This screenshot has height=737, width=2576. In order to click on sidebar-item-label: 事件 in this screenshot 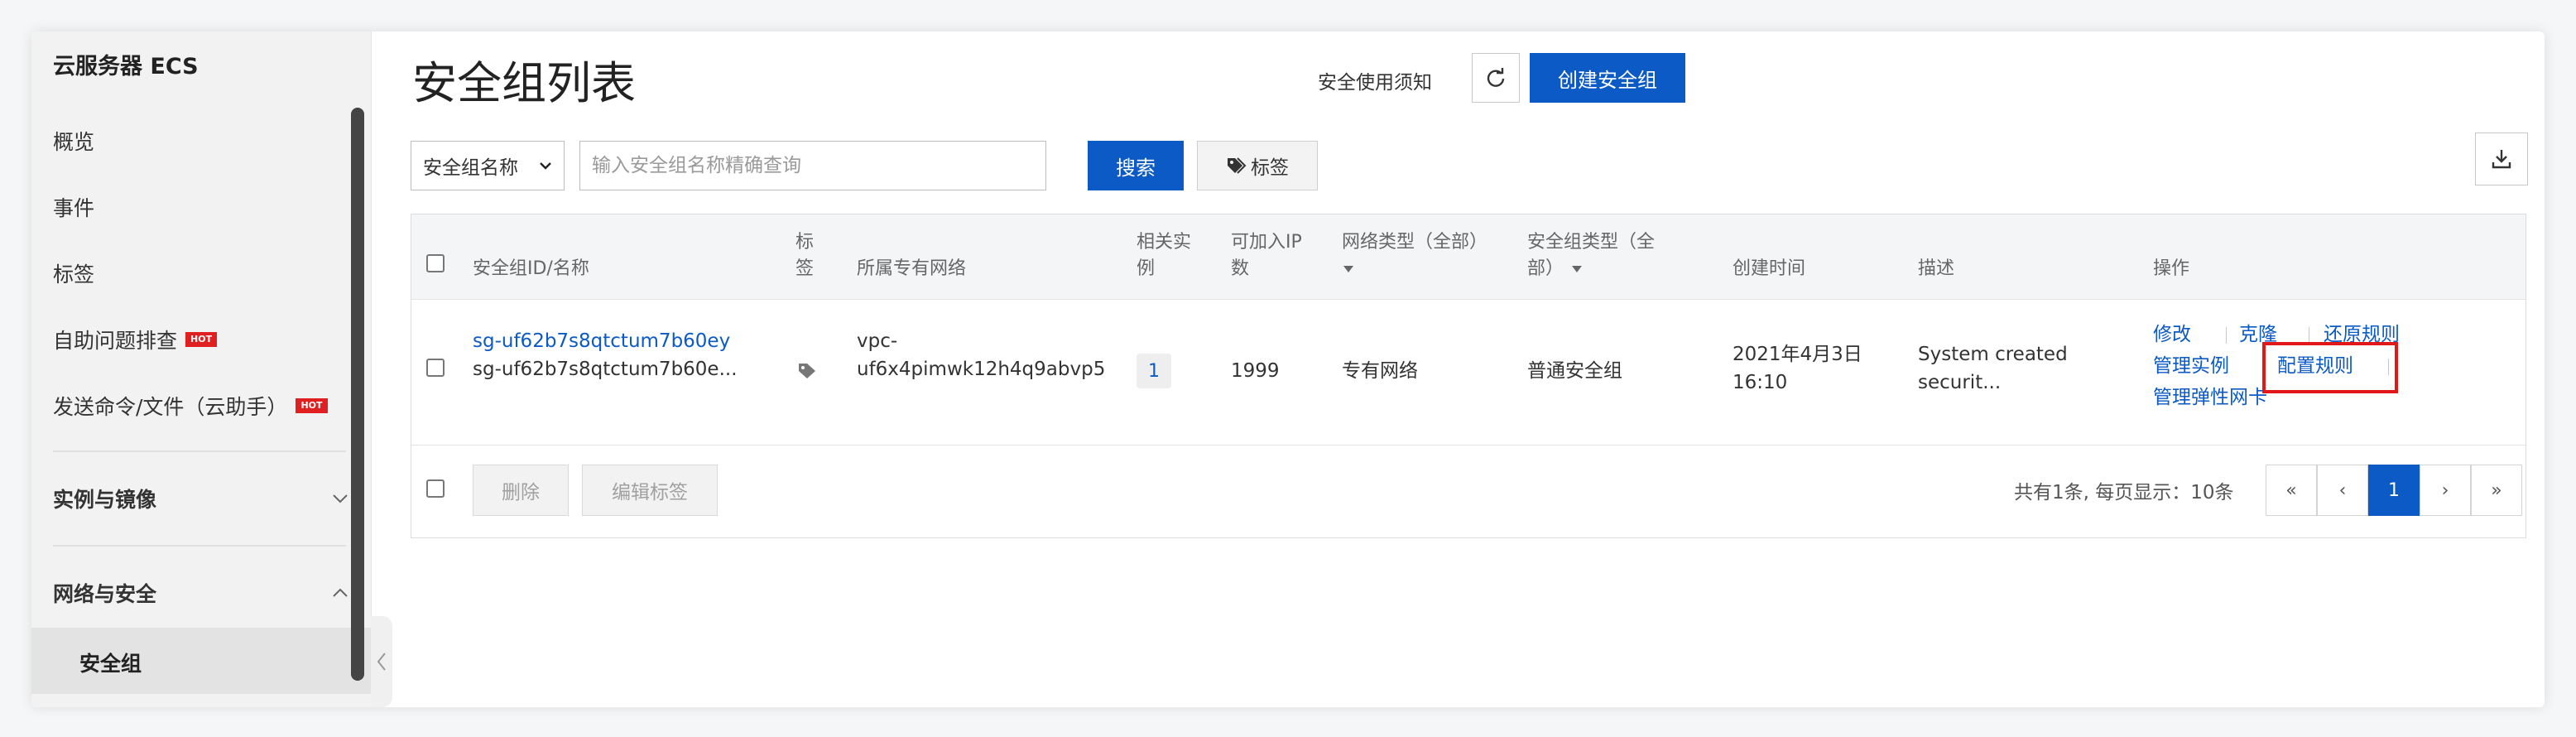, I will do `click(74, 208)`.